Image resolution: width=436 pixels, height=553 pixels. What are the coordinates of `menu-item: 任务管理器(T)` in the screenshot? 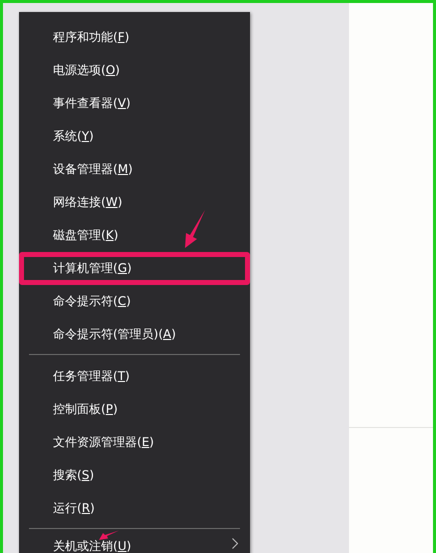 It's located at (134, 376).